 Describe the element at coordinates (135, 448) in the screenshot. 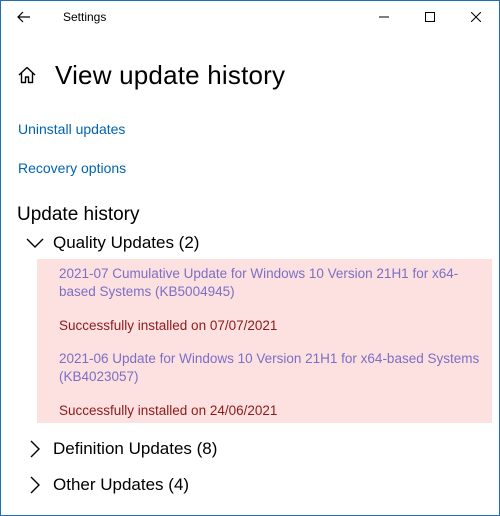

I see `group-label: Definition Updates (8)` at that location.